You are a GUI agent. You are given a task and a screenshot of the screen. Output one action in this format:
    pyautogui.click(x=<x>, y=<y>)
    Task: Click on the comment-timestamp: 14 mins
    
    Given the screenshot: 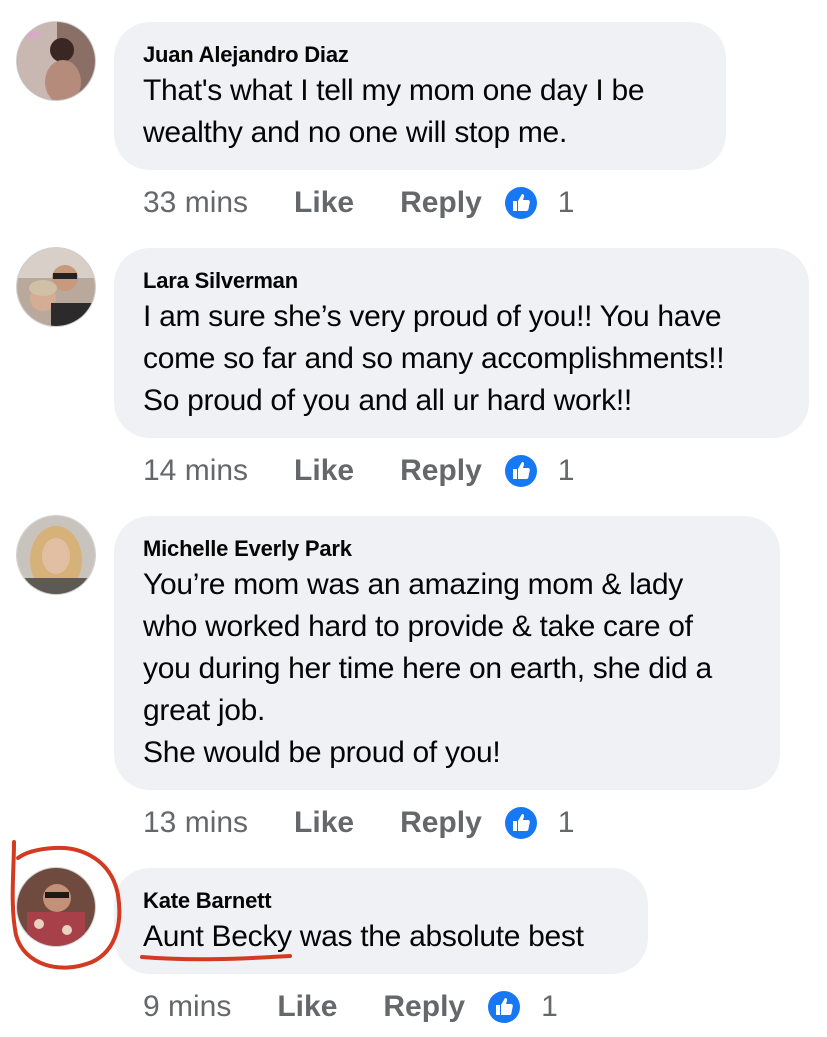 What is the action you would take?
    pyautogui.click(x=195, y=471)
    